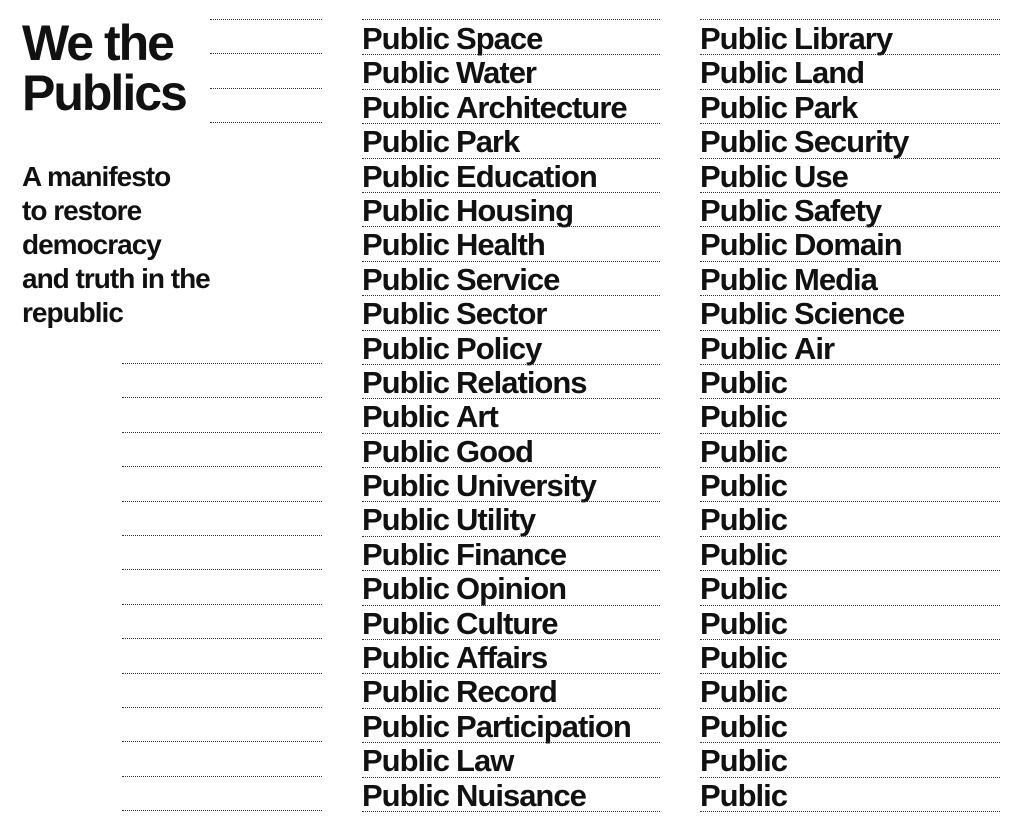 This screenshot has height=822, width=1024. I want to click on list-item: Public Security, so click(850, 141).